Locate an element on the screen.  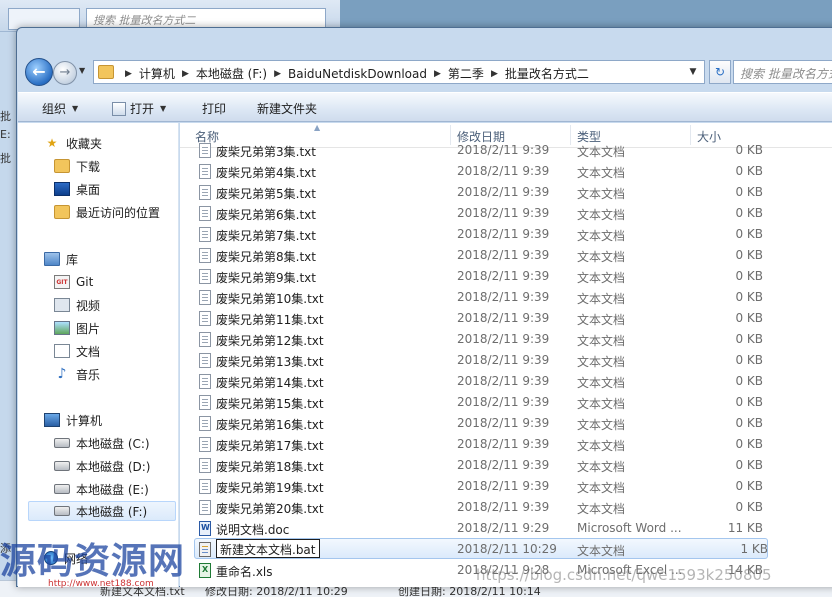
file-name: 废柴兄弟第7集.txt is located at coordinates (266, 236).